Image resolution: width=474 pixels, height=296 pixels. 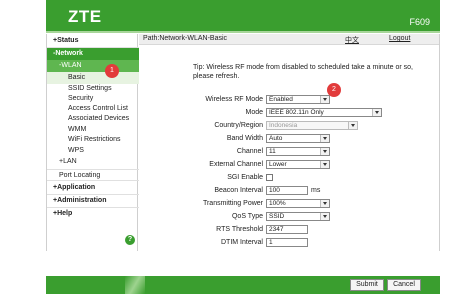 What do you see at coordinates (241, 242) in the screenshot?
I see `dtim-interval-label: DTIM Interval` at bounding box center [241, 242].